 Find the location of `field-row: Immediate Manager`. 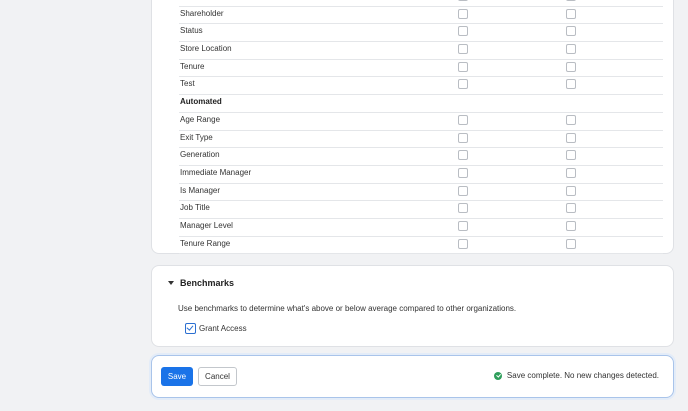

field-row: Immediate Manager is located at coordinates (421, 175).